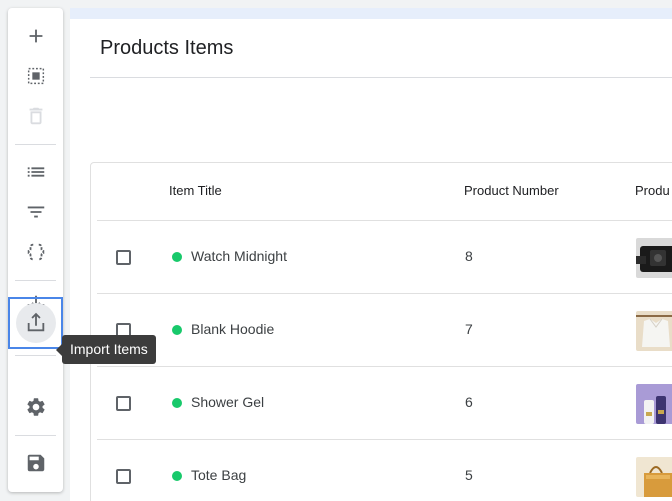 The height and width of the screenshot is (501, 672). I want to click on list-view-button, so click(35, 172).